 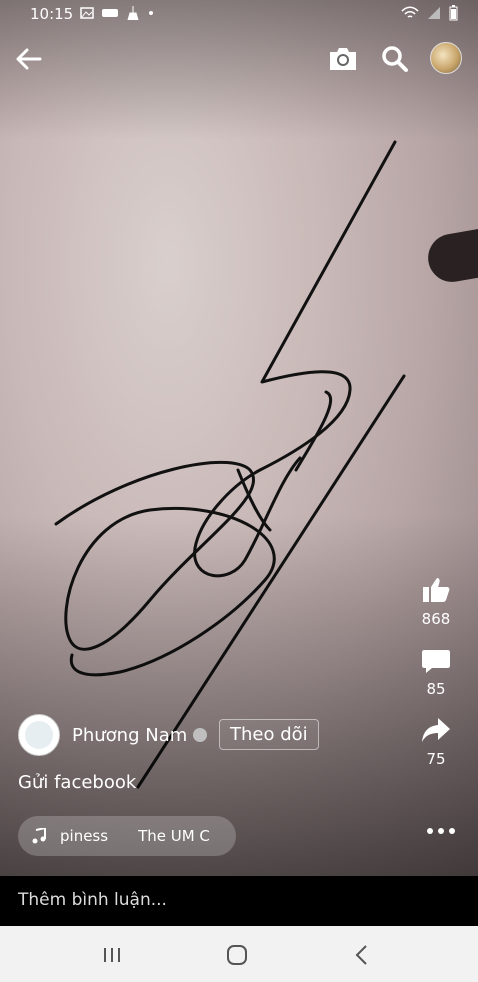 I want to click on status-time: 10:15, so click(x=52, y=14).